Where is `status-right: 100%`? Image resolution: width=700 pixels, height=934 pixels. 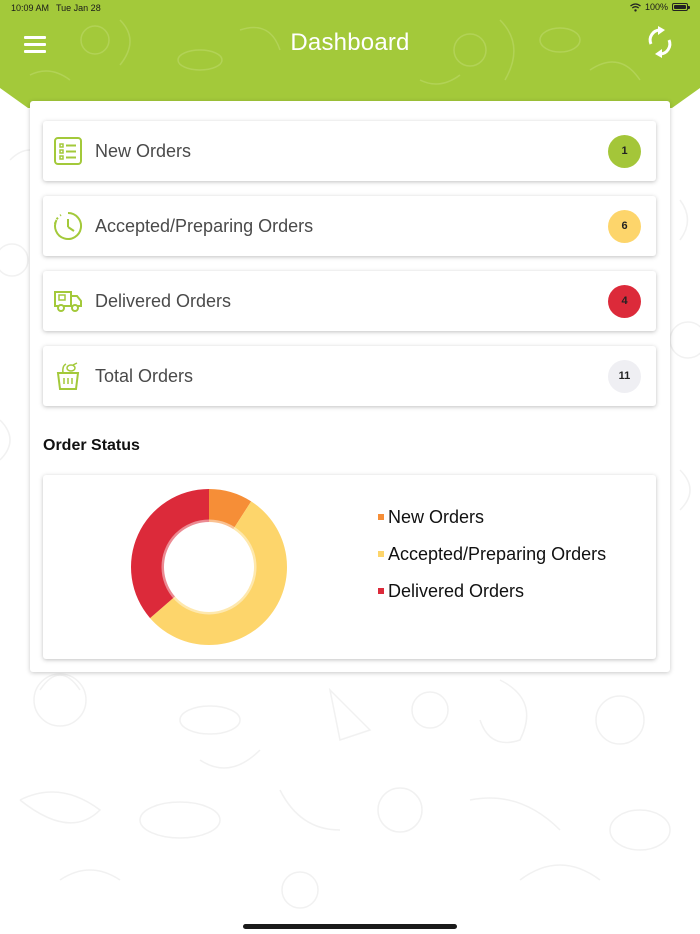
status-right: 100% is located at coordinates (660, 7).